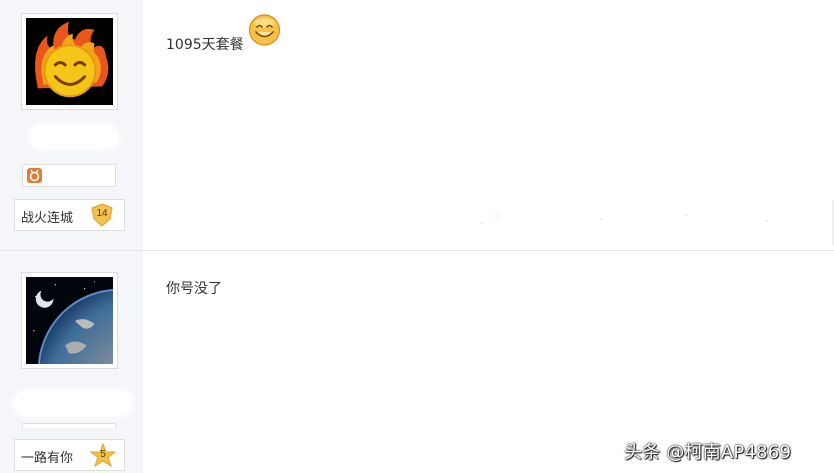 The height and width of the screenshot is (473, 834). I want to click on flaming-smiley-avatar-icon, so click(69, 61).